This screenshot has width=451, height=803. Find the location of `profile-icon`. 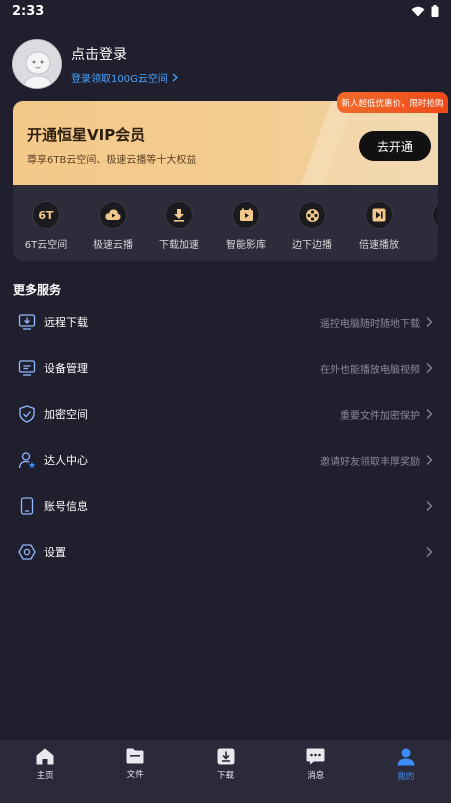

profile-icon is located at coordinates (406, 757).